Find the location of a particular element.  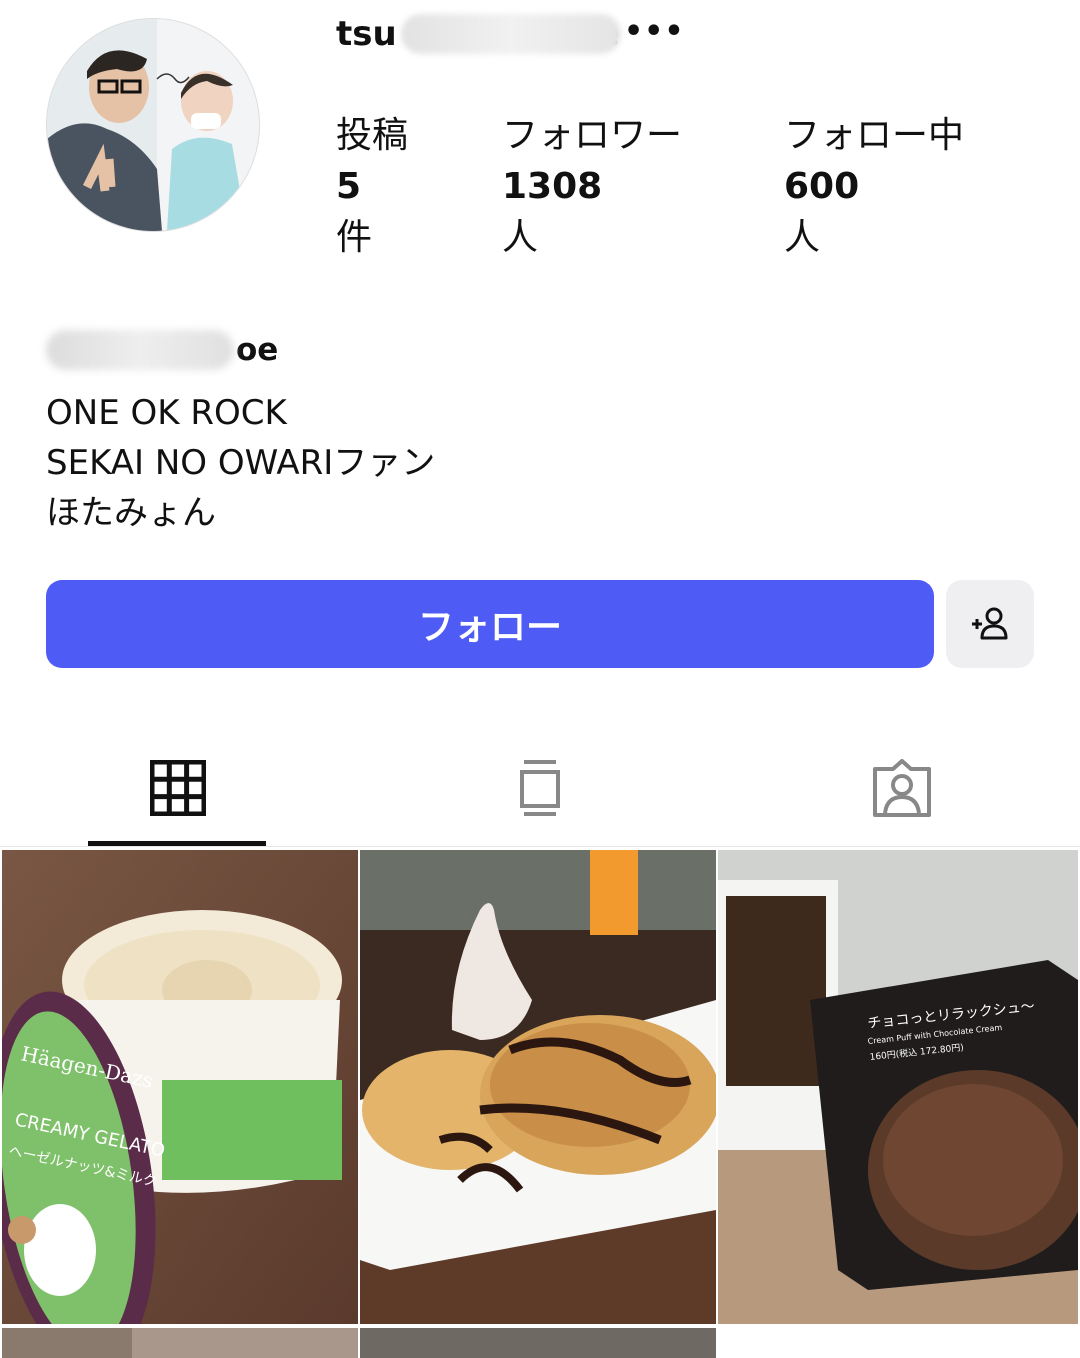

grid-icon is located at coordinates (178, 788).